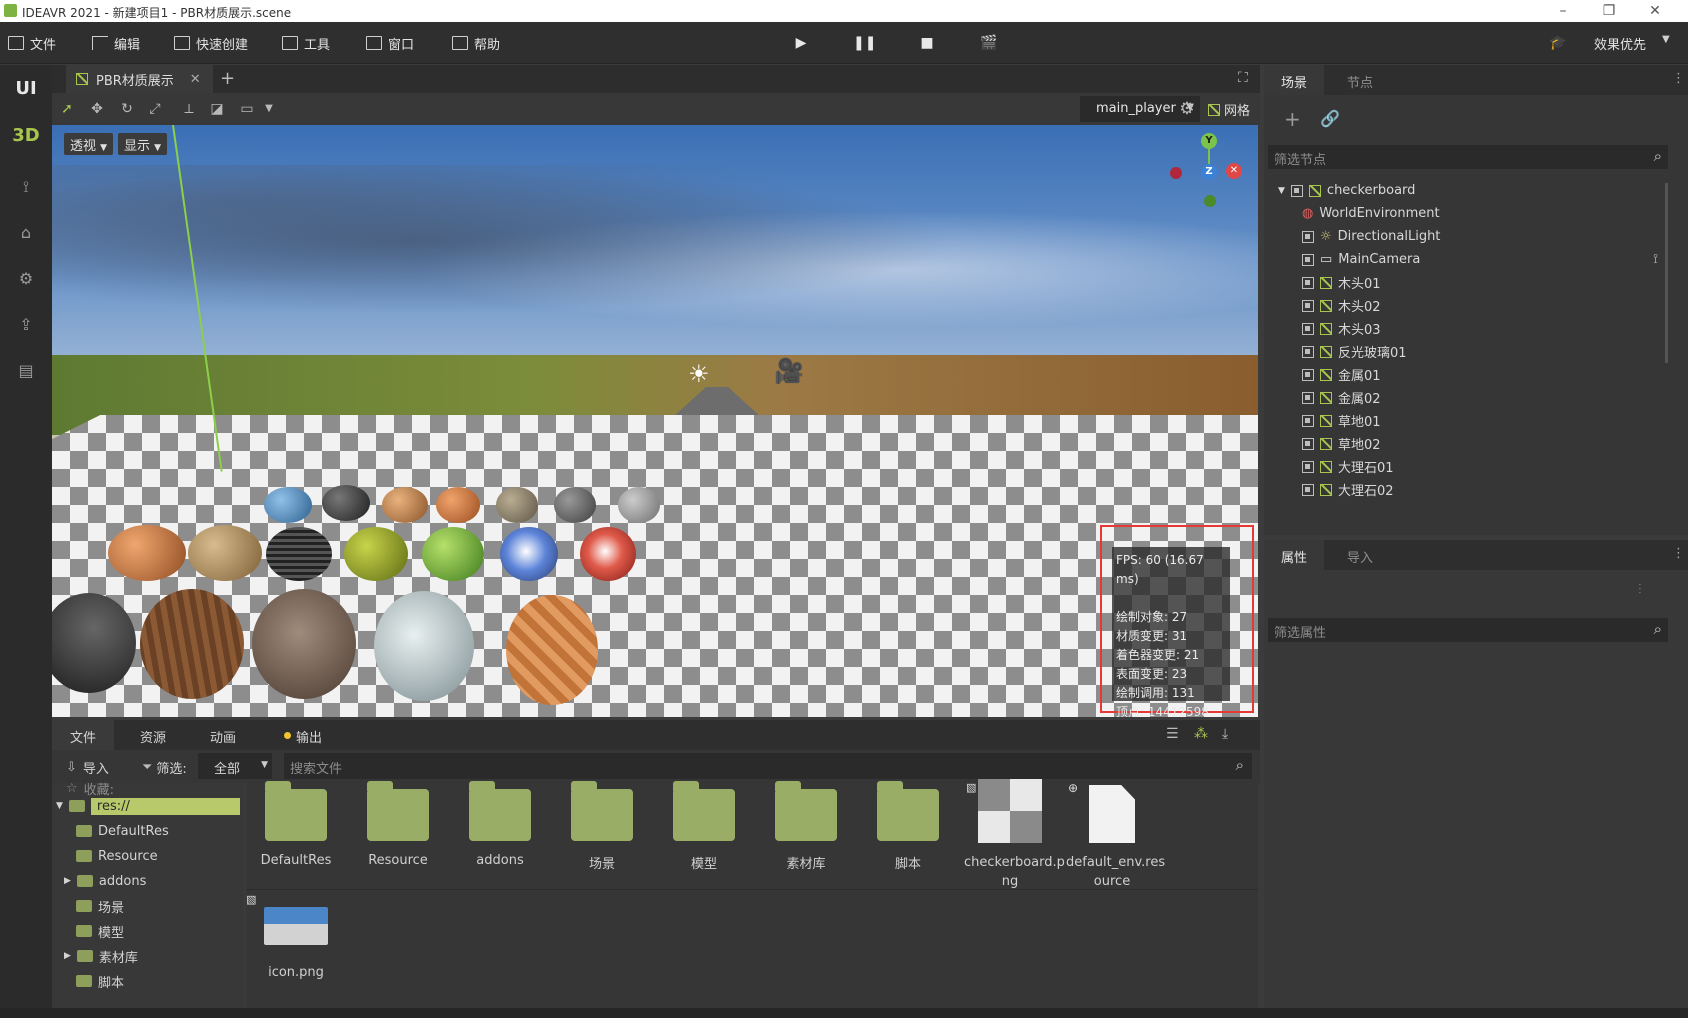  Describe the element at coordinates (1360, 555) in the screenshot. I see `tab-import: 导入` at that location.